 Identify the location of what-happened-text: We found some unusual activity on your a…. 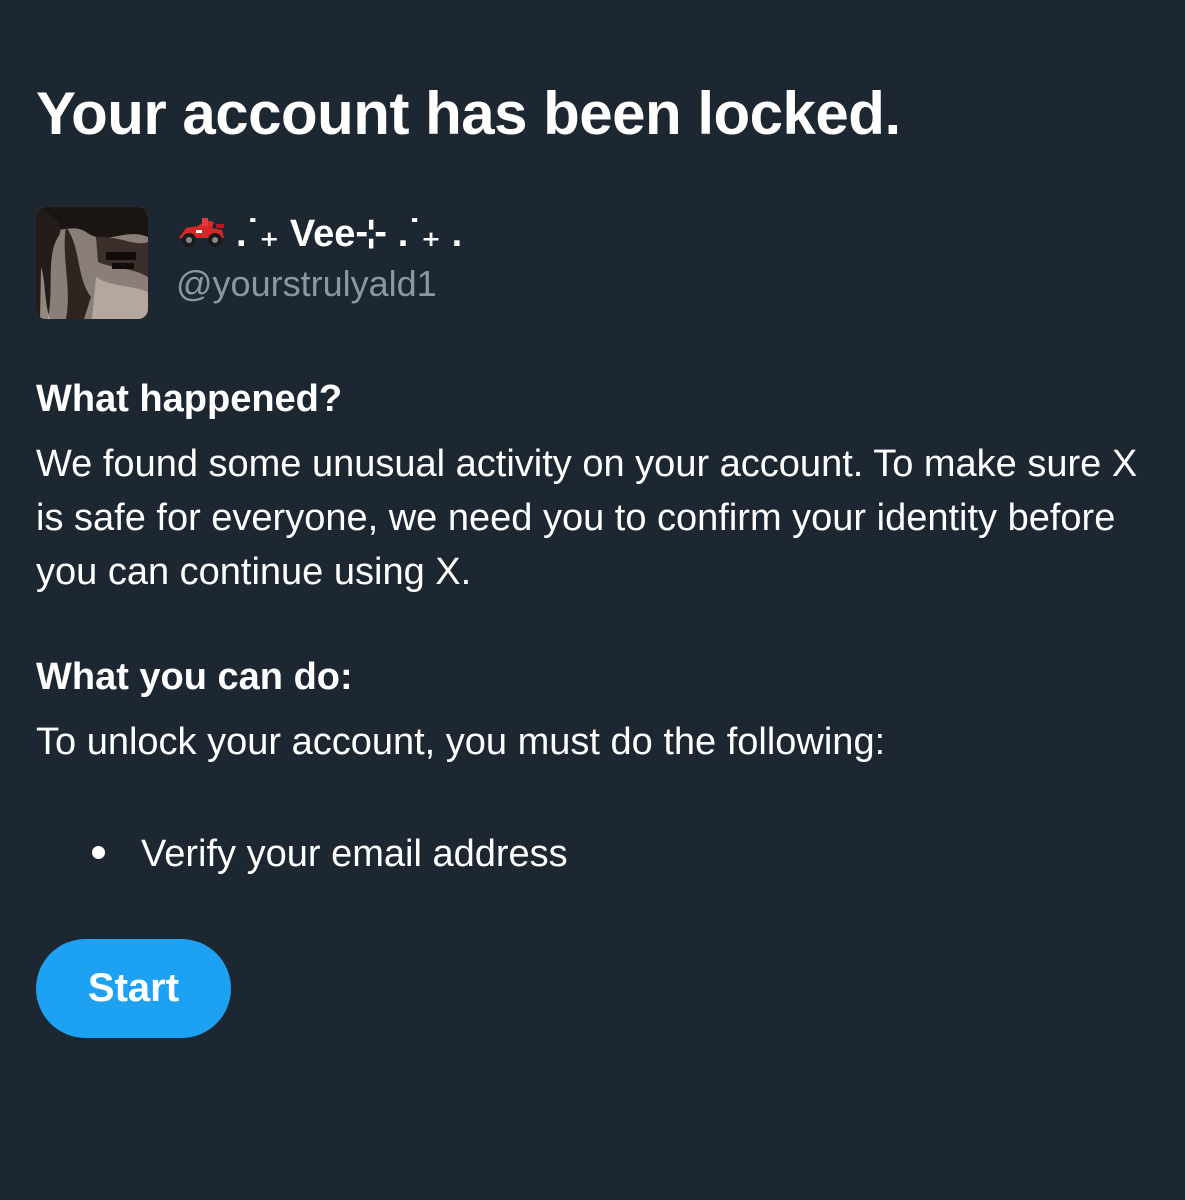
(587, 518).